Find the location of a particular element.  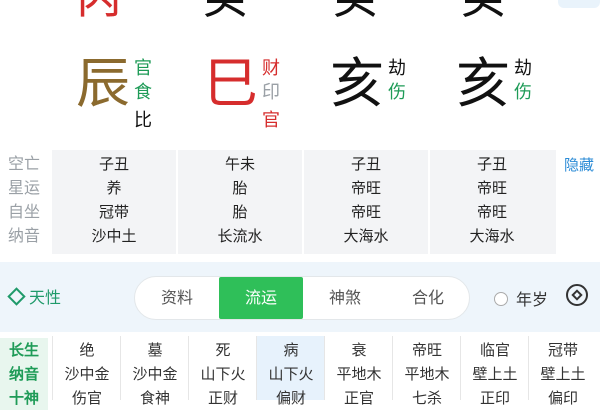

branch-3-god-2: 伤 is located at coordinates (397, 92).